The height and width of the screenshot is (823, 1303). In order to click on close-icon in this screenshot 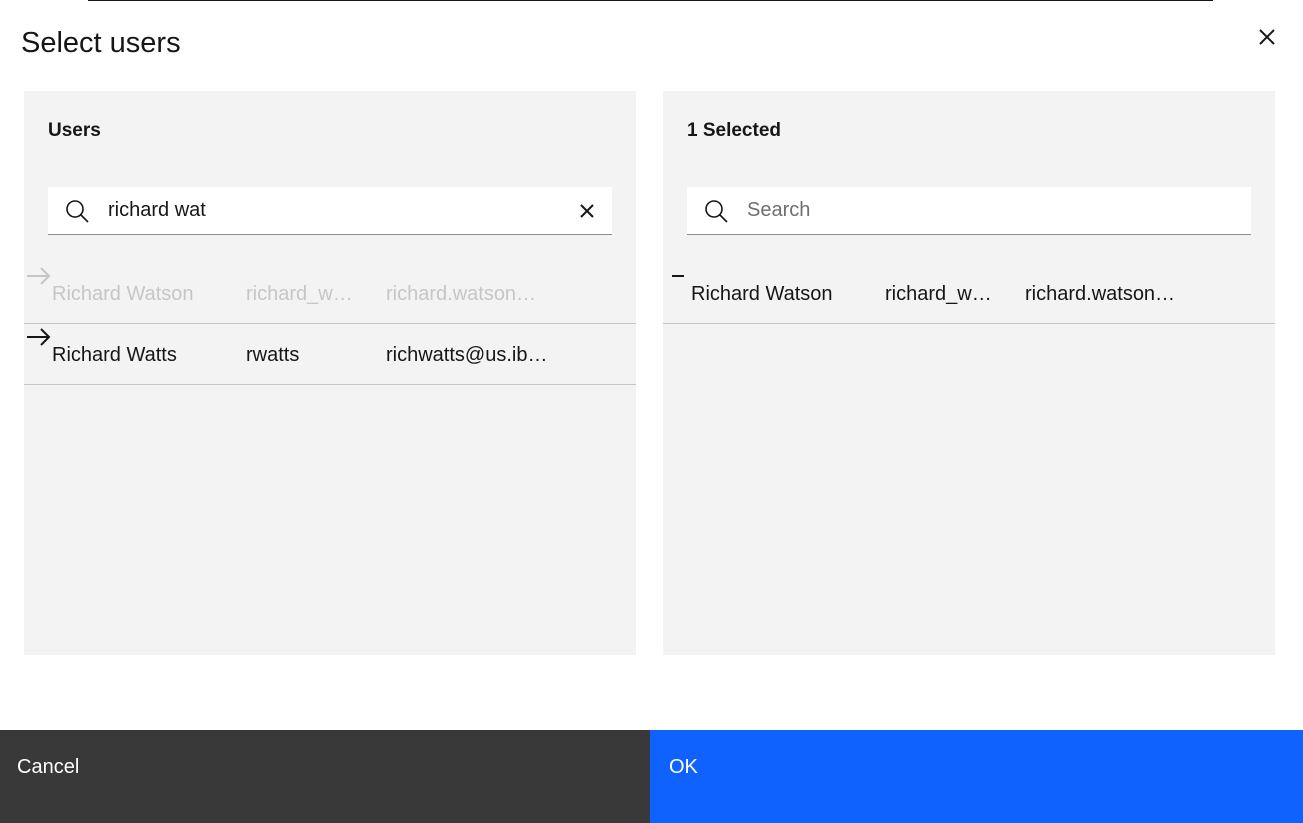, I will do `click(1267, 37)`.